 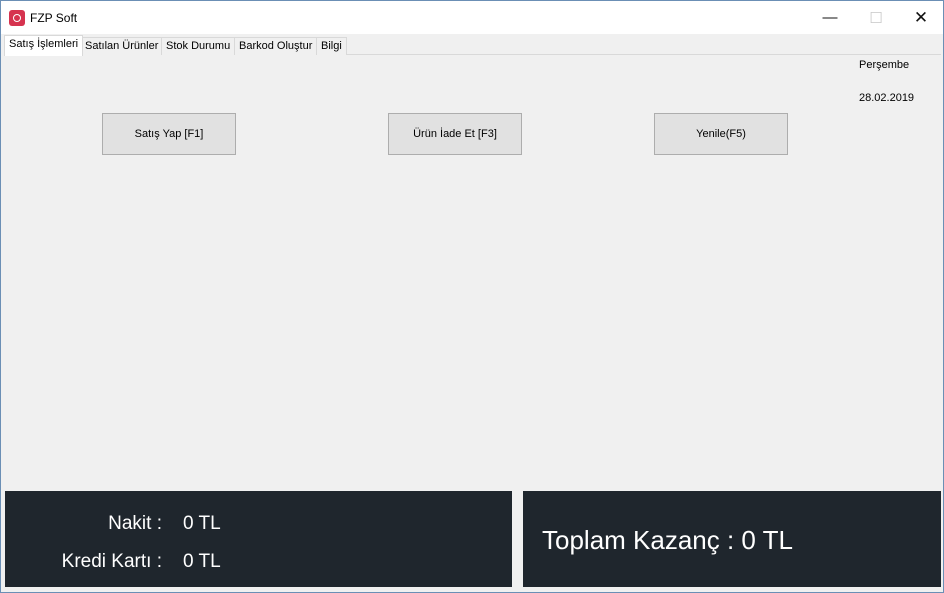 What do you see at coordinates (135, 523) in the screenshot?
I see `cash-label: Nakit :` at bounding box center [135, 523].